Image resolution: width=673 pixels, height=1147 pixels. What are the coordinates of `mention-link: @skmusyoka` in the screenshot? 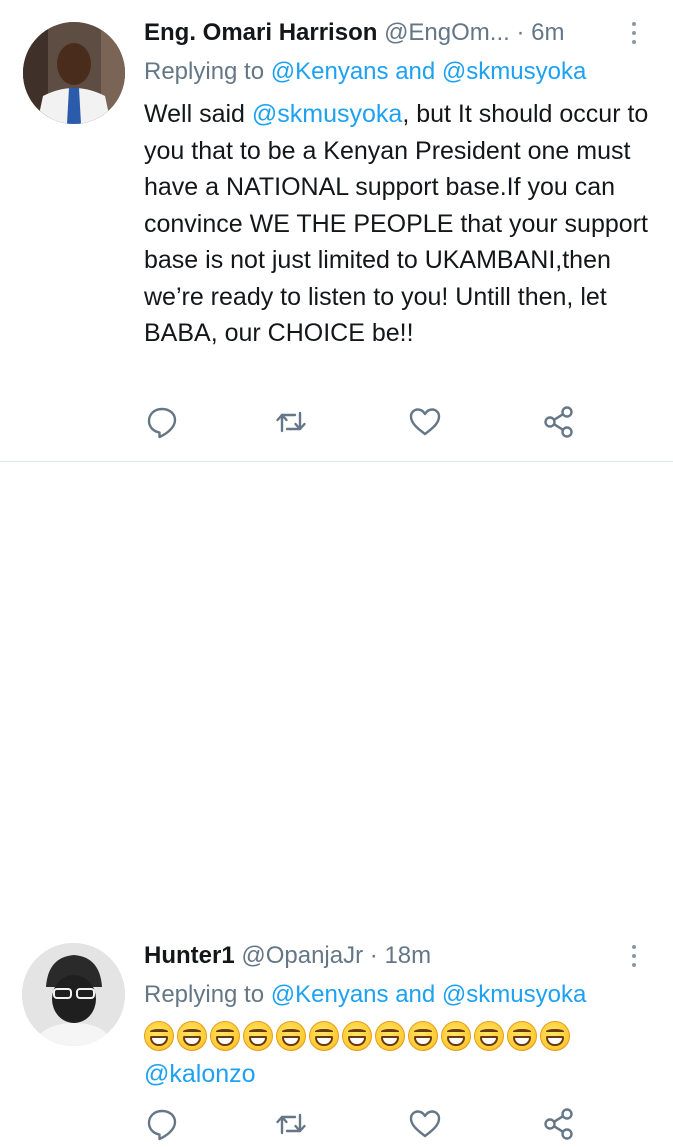 It's located at (327, 114).